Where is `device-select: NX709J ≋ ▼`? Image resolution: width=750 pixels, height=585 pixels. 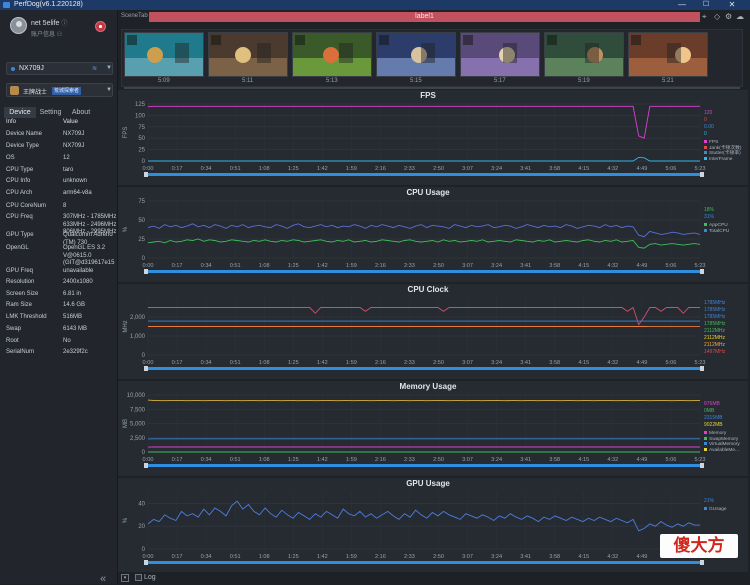
device-select: NX709J ≋ ▼ is located at coordinates (59, 68).